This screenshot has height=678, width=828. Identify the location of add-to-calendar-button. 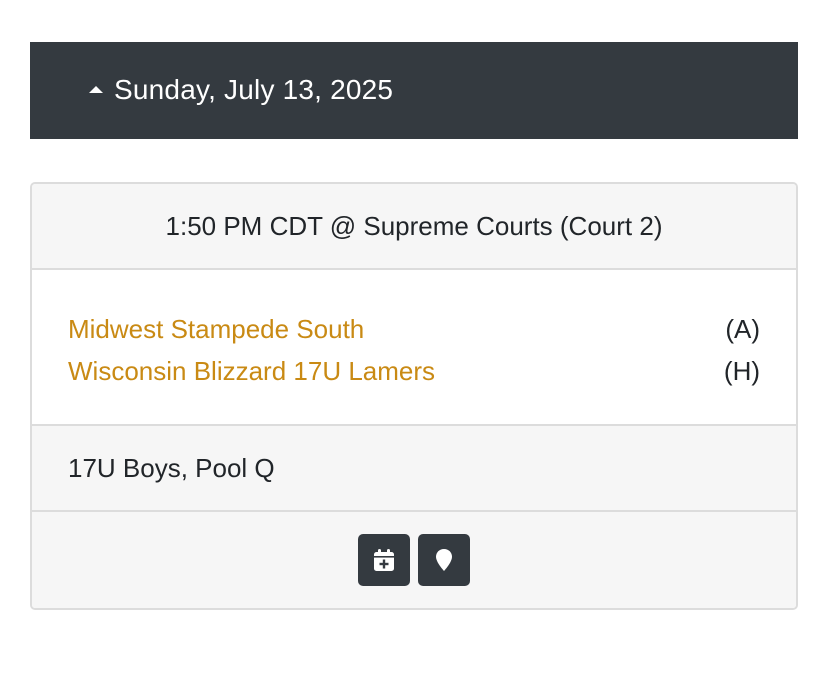
(384, 560).